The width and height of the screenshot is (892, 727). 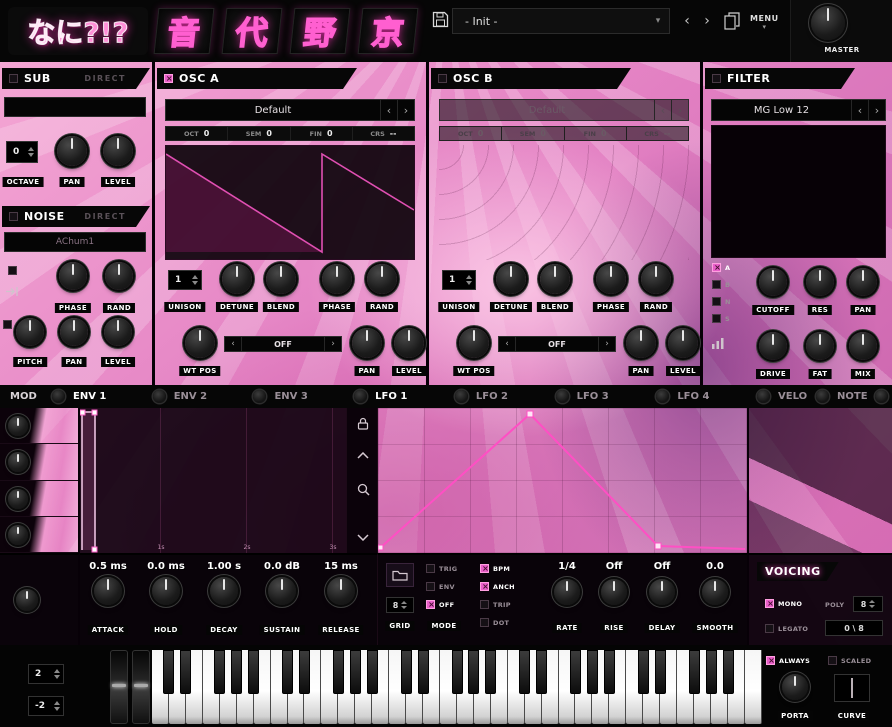 What do you see at coordinates (828, 23) in the screenshot?
I see `master-volume-knob` at bounding box center [828, 23].